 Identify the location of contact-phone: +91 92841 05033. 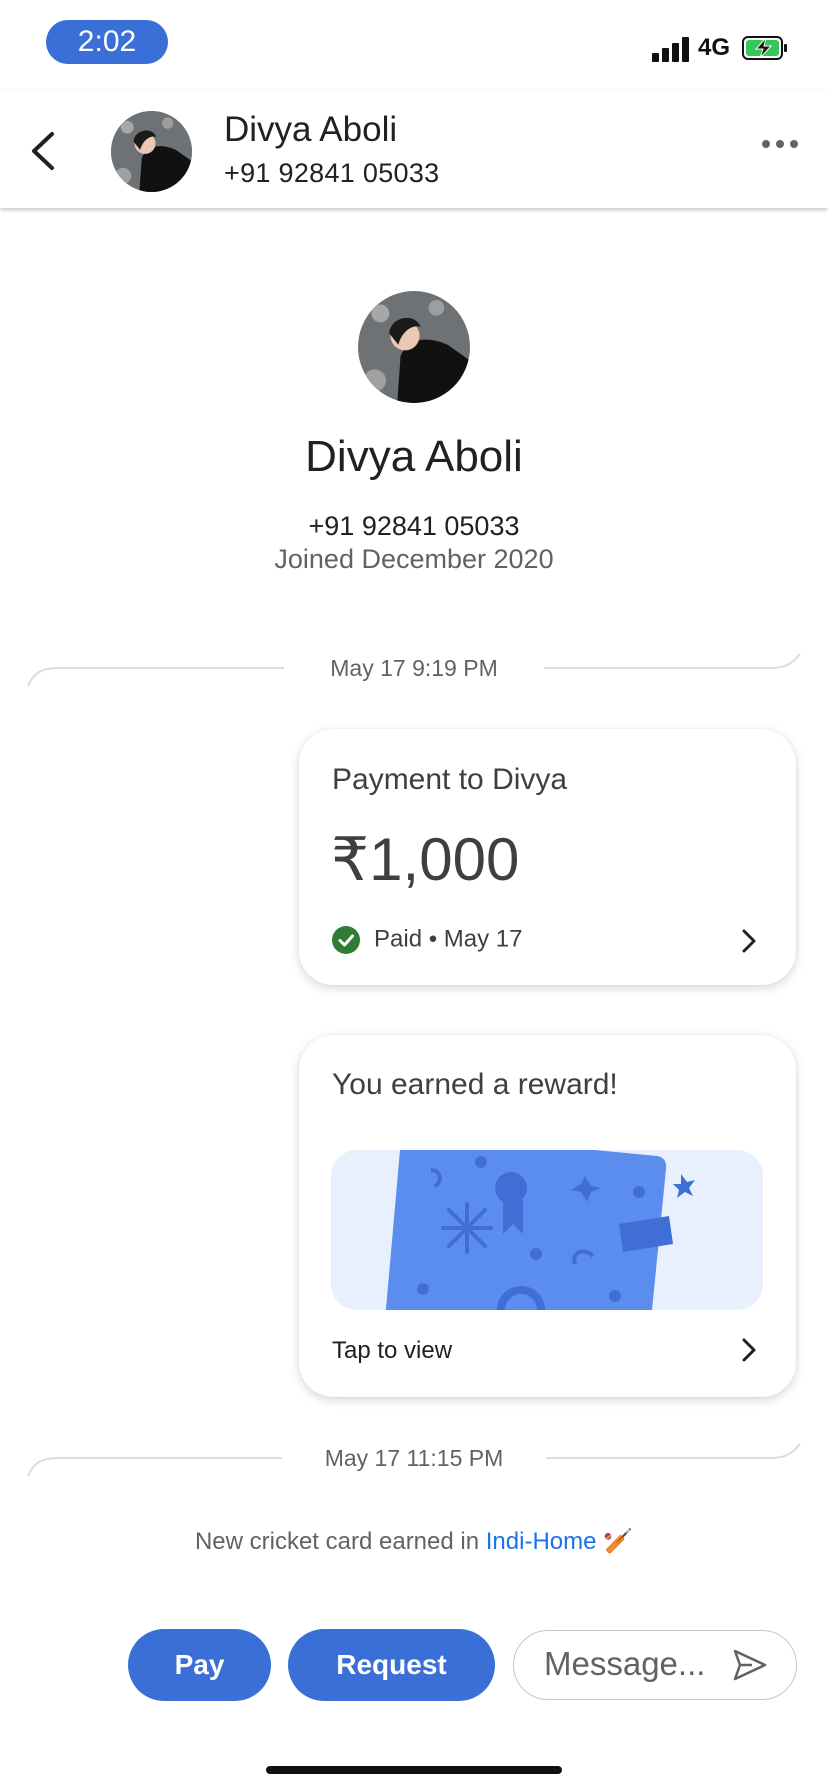
(332, 173).